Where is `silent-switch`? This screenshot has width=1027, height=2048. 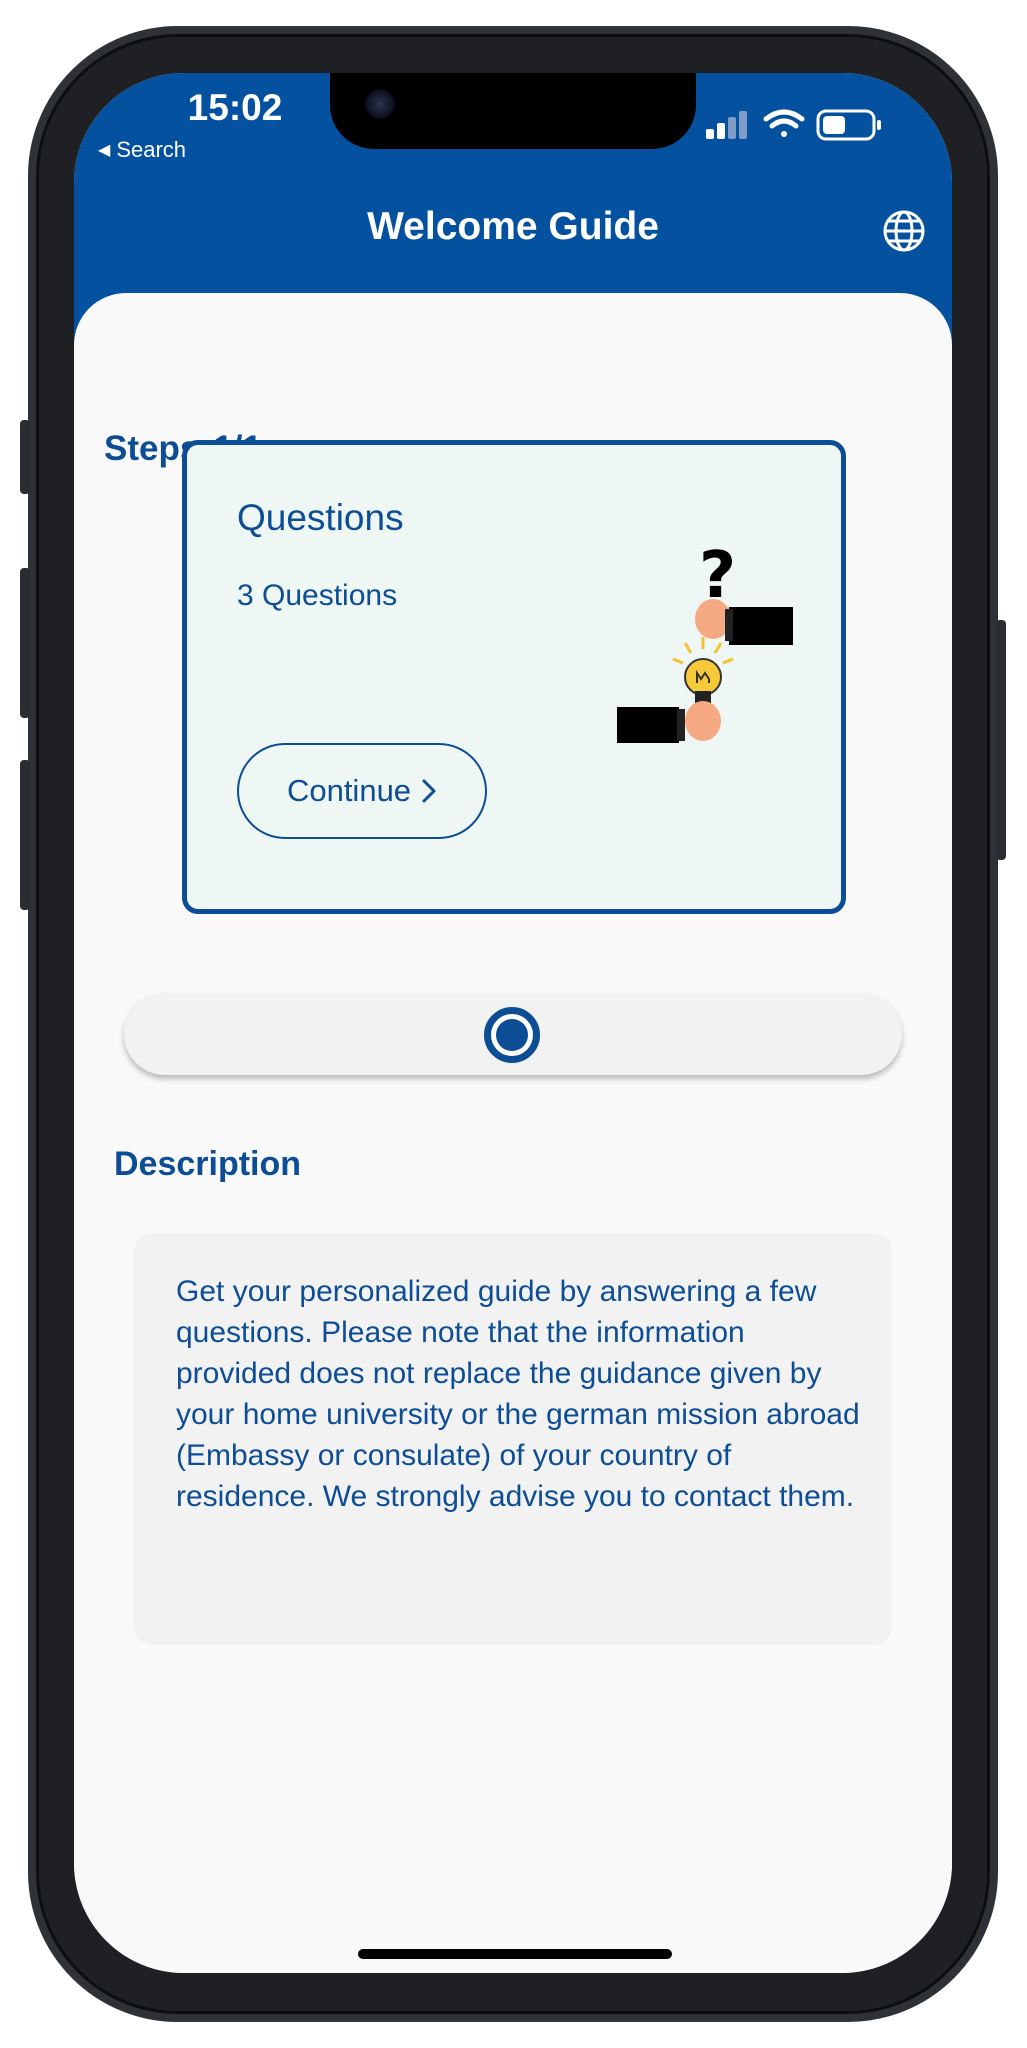
silent-switch is located at coordinates (25, 457).